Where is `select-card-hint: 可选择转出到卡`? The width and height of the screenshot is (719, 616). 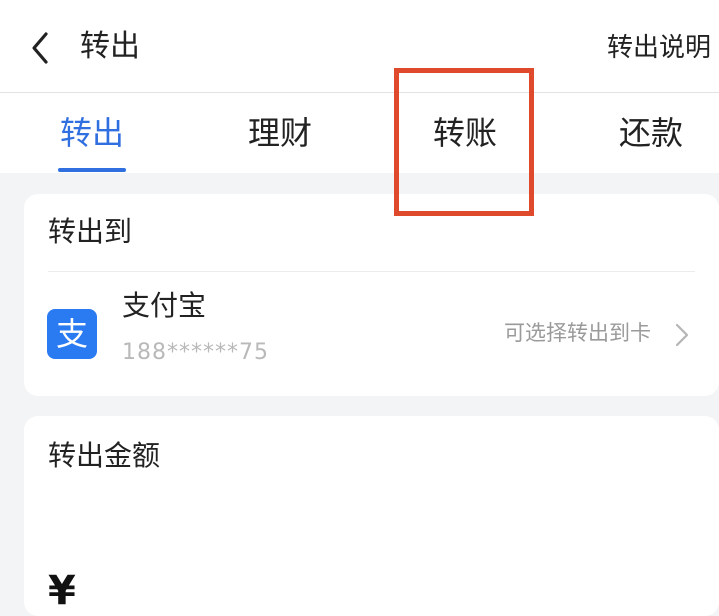 select-card-hint: 可选择转出到卡 is located at coordinates (577, 333).